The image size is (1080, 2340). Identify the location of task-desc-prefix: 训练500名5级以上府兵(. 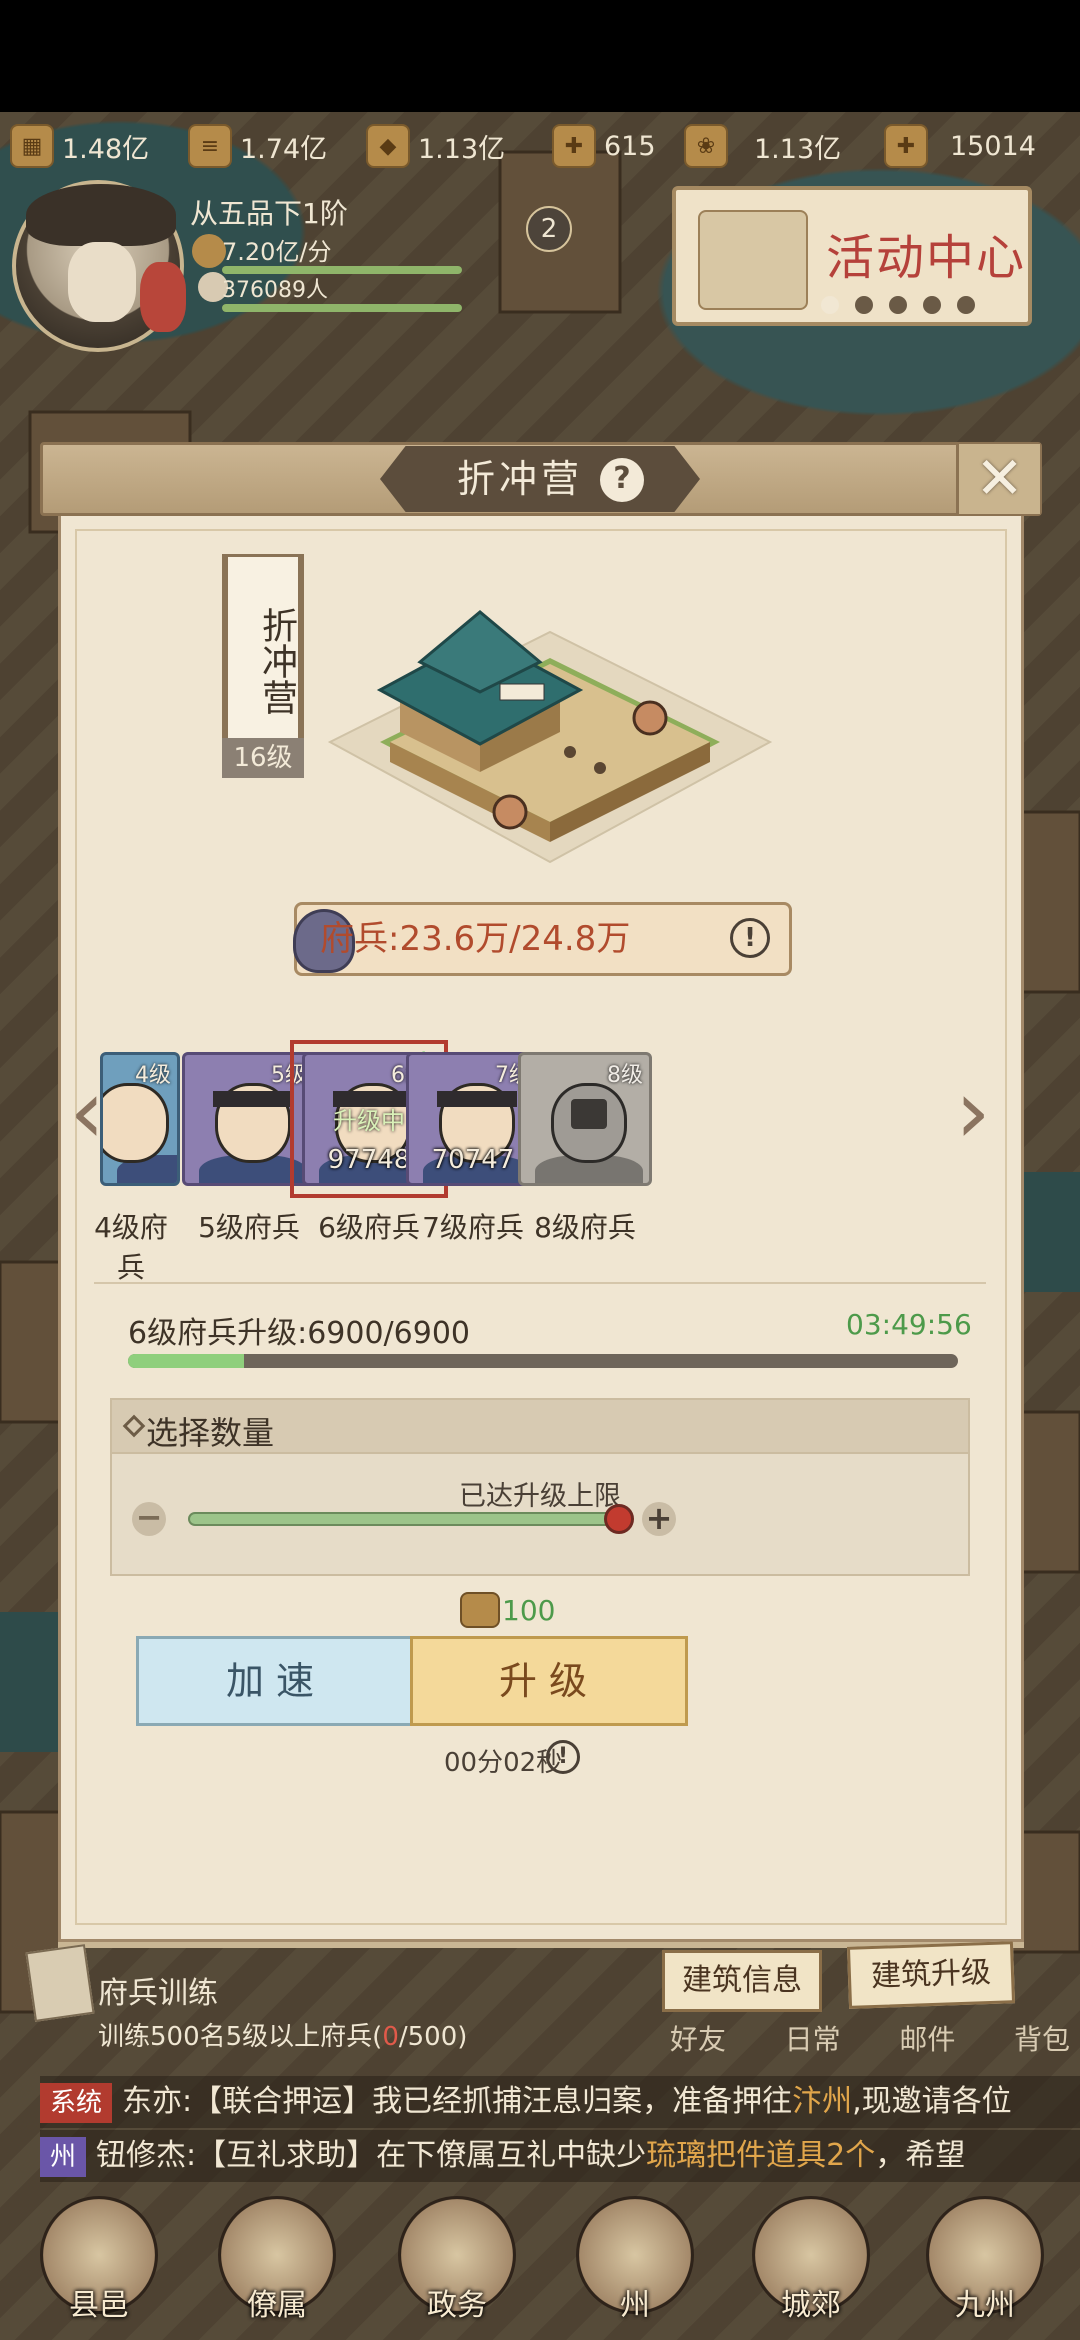
(240, 2037).